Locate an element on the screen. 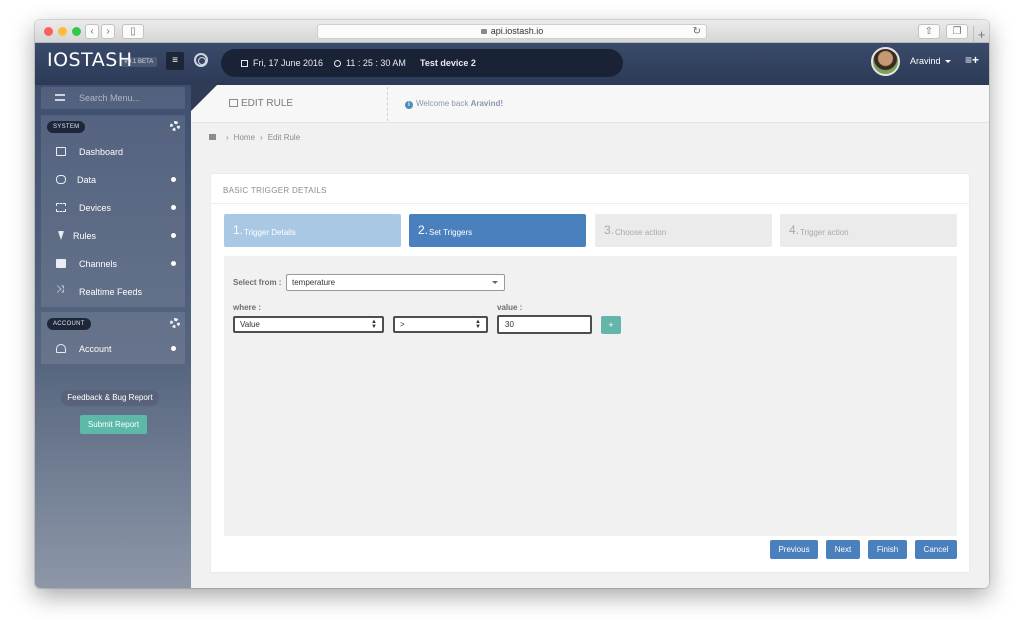 This screenshot has width=1024, height=638. welcome-name: Aravind! is located at coordinates (487, 103).